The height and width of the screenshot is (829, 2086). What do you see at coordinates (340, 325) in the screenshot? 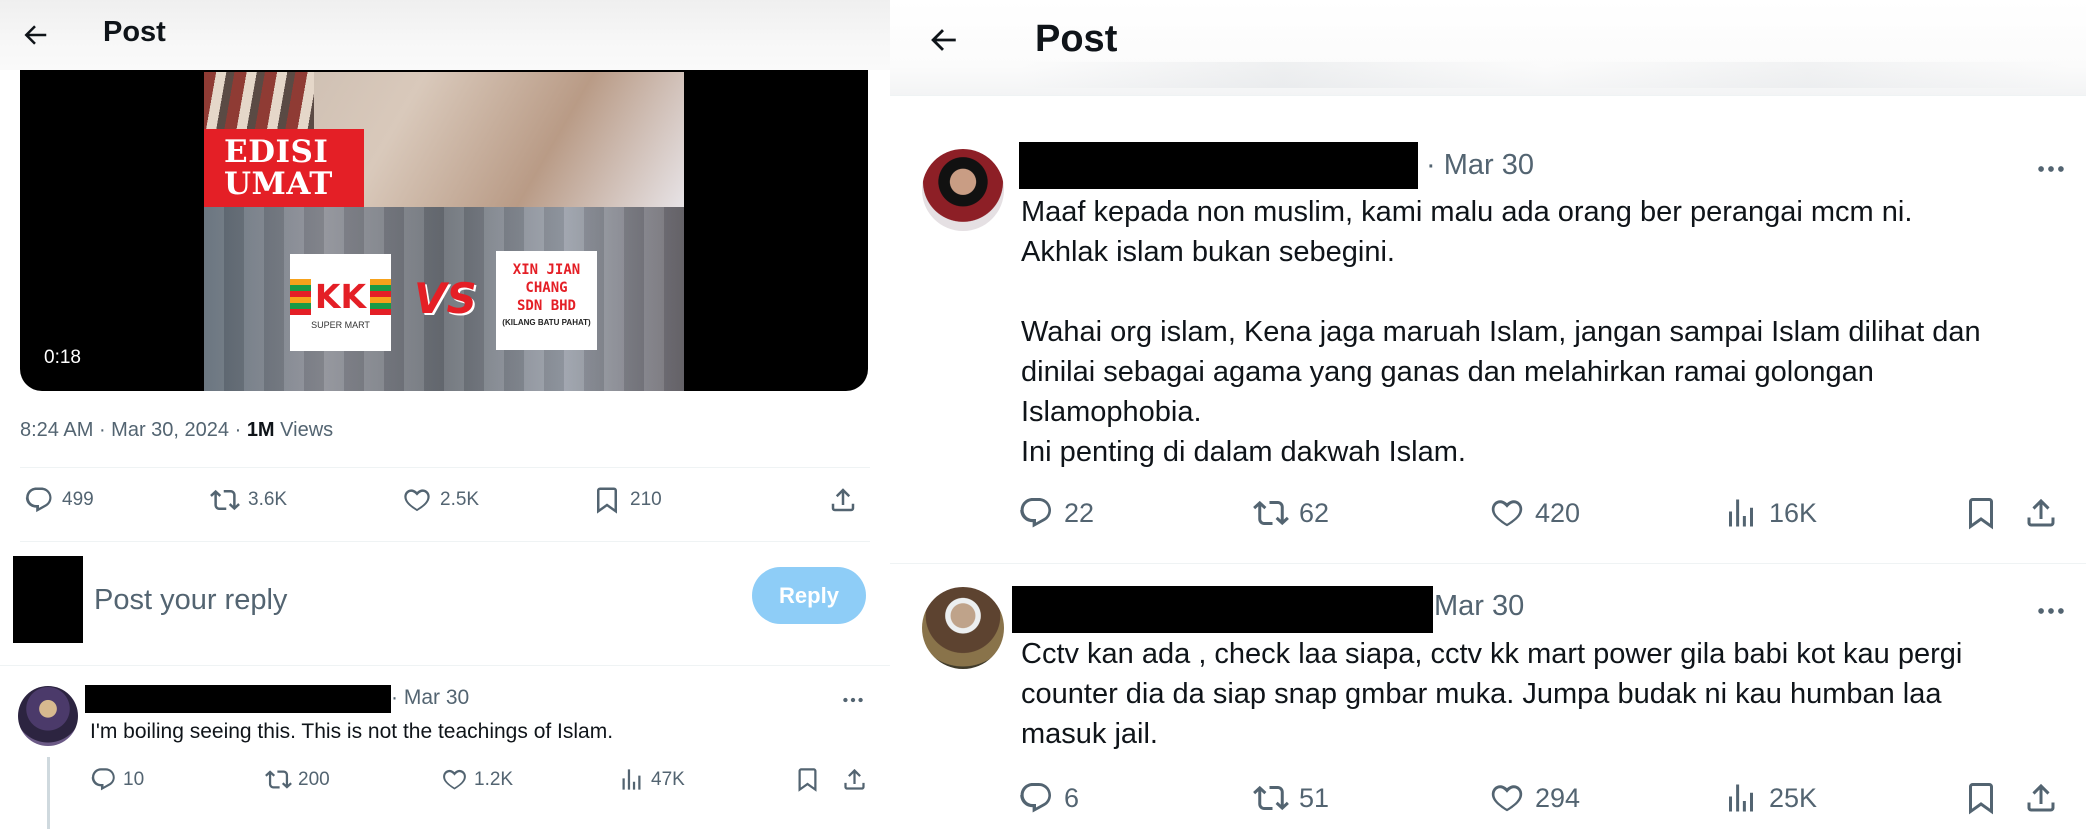
I see `kk-logo-subtitle: SUPER MART` at bounding box center [340, 325].